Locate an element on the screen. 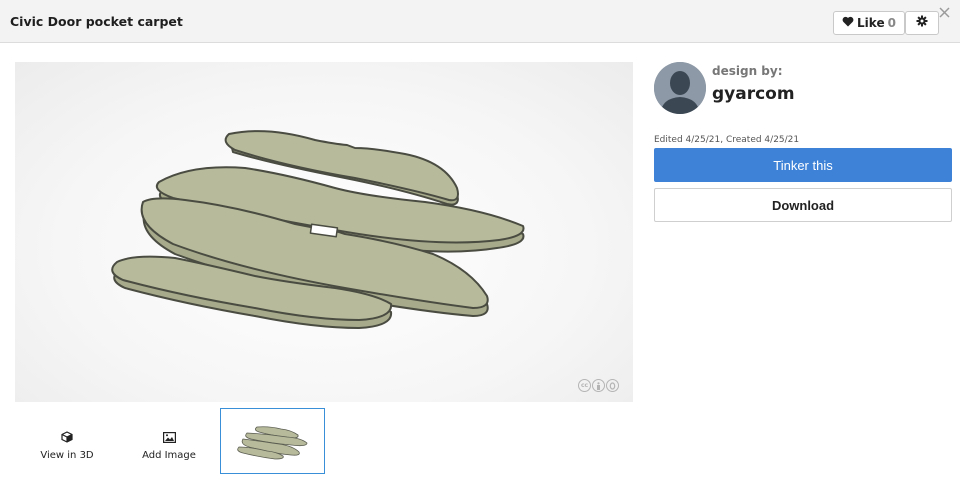 This screenshot has width=960, height=485. attribution-icon is located at coordinates (598, 385).